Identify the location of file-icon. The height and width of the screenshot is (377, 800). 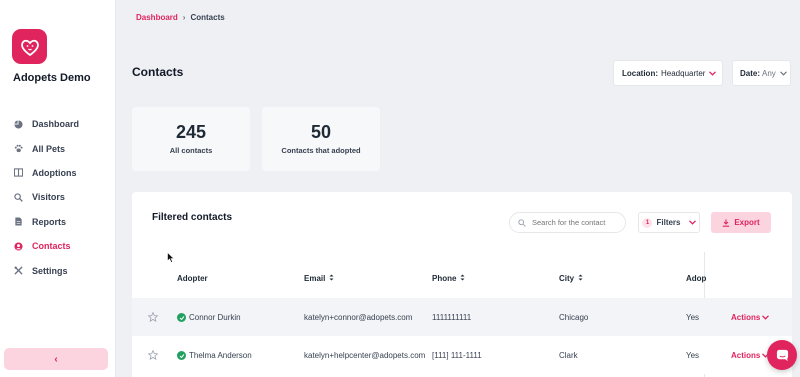
(18, 222).